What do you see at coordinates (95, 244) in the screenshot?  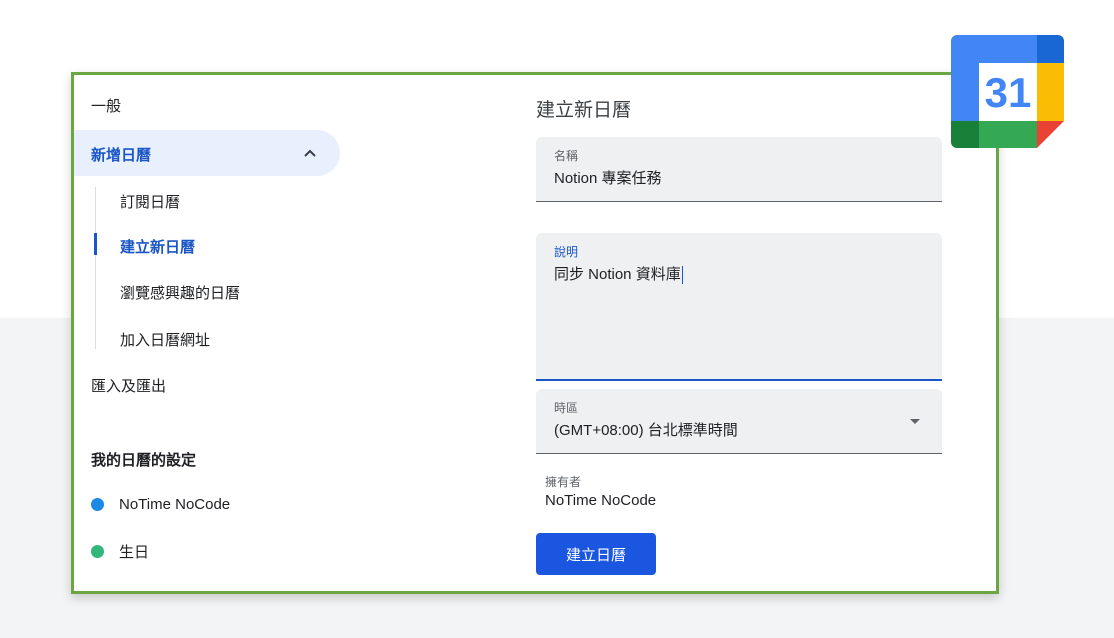 I see `submenu-active-indicator` at bounding box center [95, 244].